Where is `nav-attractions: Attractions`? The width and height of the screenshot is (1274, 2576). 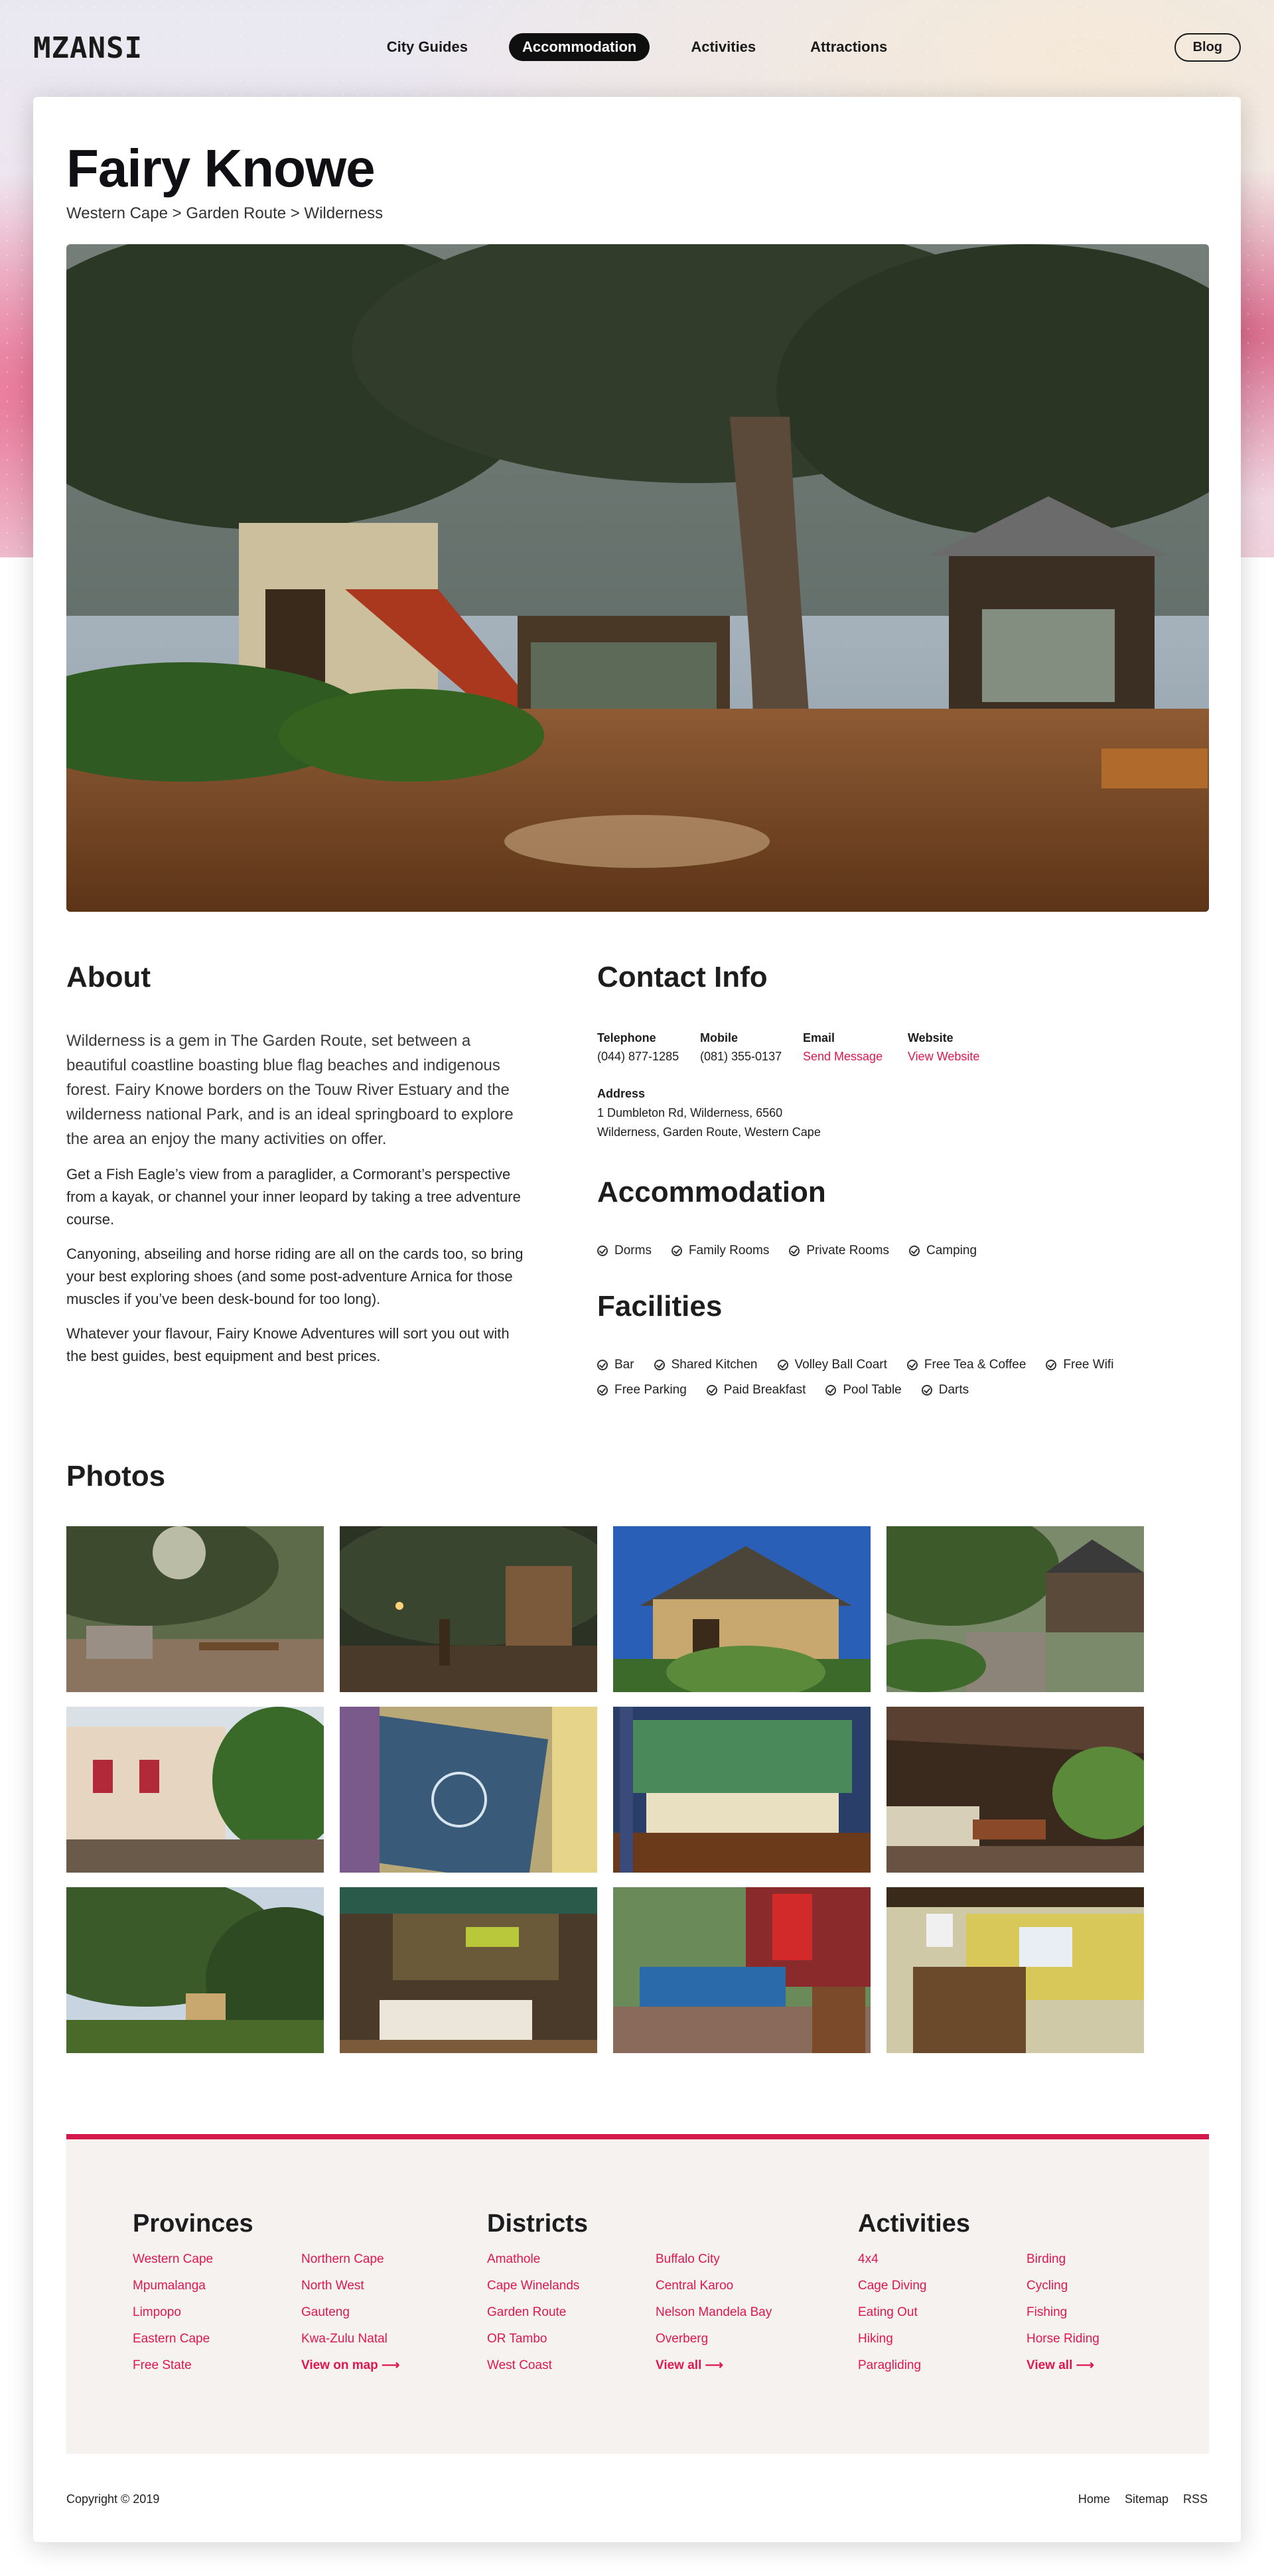
nav-attractions: Attractions is located at coordinates (848, 47).